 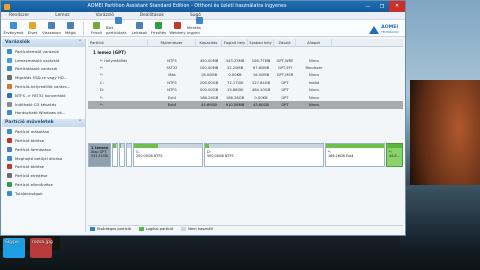 What do you see at coordinates (118, 26) in the screenshot?
I see `safe-partition-button: Bizt. partíciózás` at bounding box center [118, 26].